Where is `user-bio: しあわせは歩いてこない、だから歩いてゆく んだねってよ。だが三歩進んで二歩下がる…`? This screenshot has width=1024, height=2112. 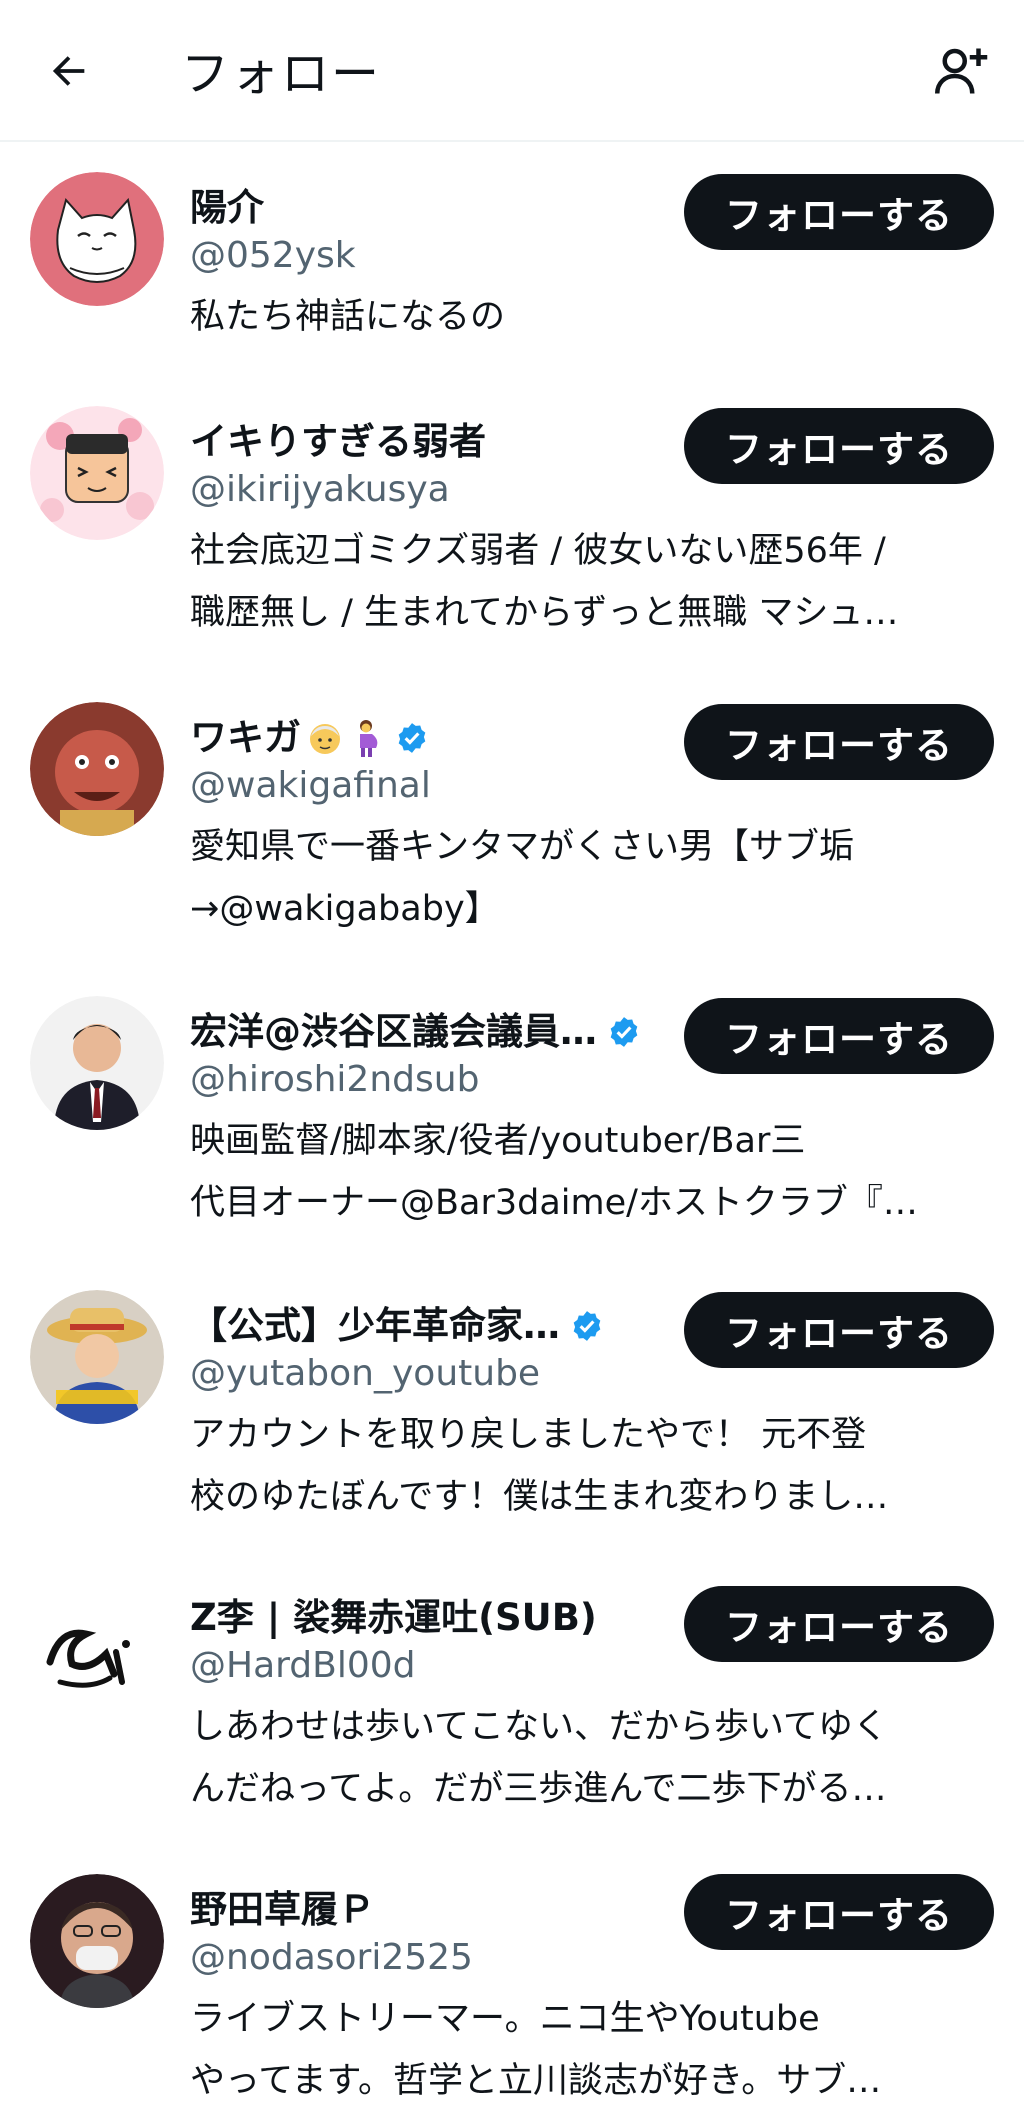 user-bio: しあわせは歩いてこない、だから歩いてゆく んだねってよ。だが三歩進んで二歩下がる… is located at coordinates (592, 1758).